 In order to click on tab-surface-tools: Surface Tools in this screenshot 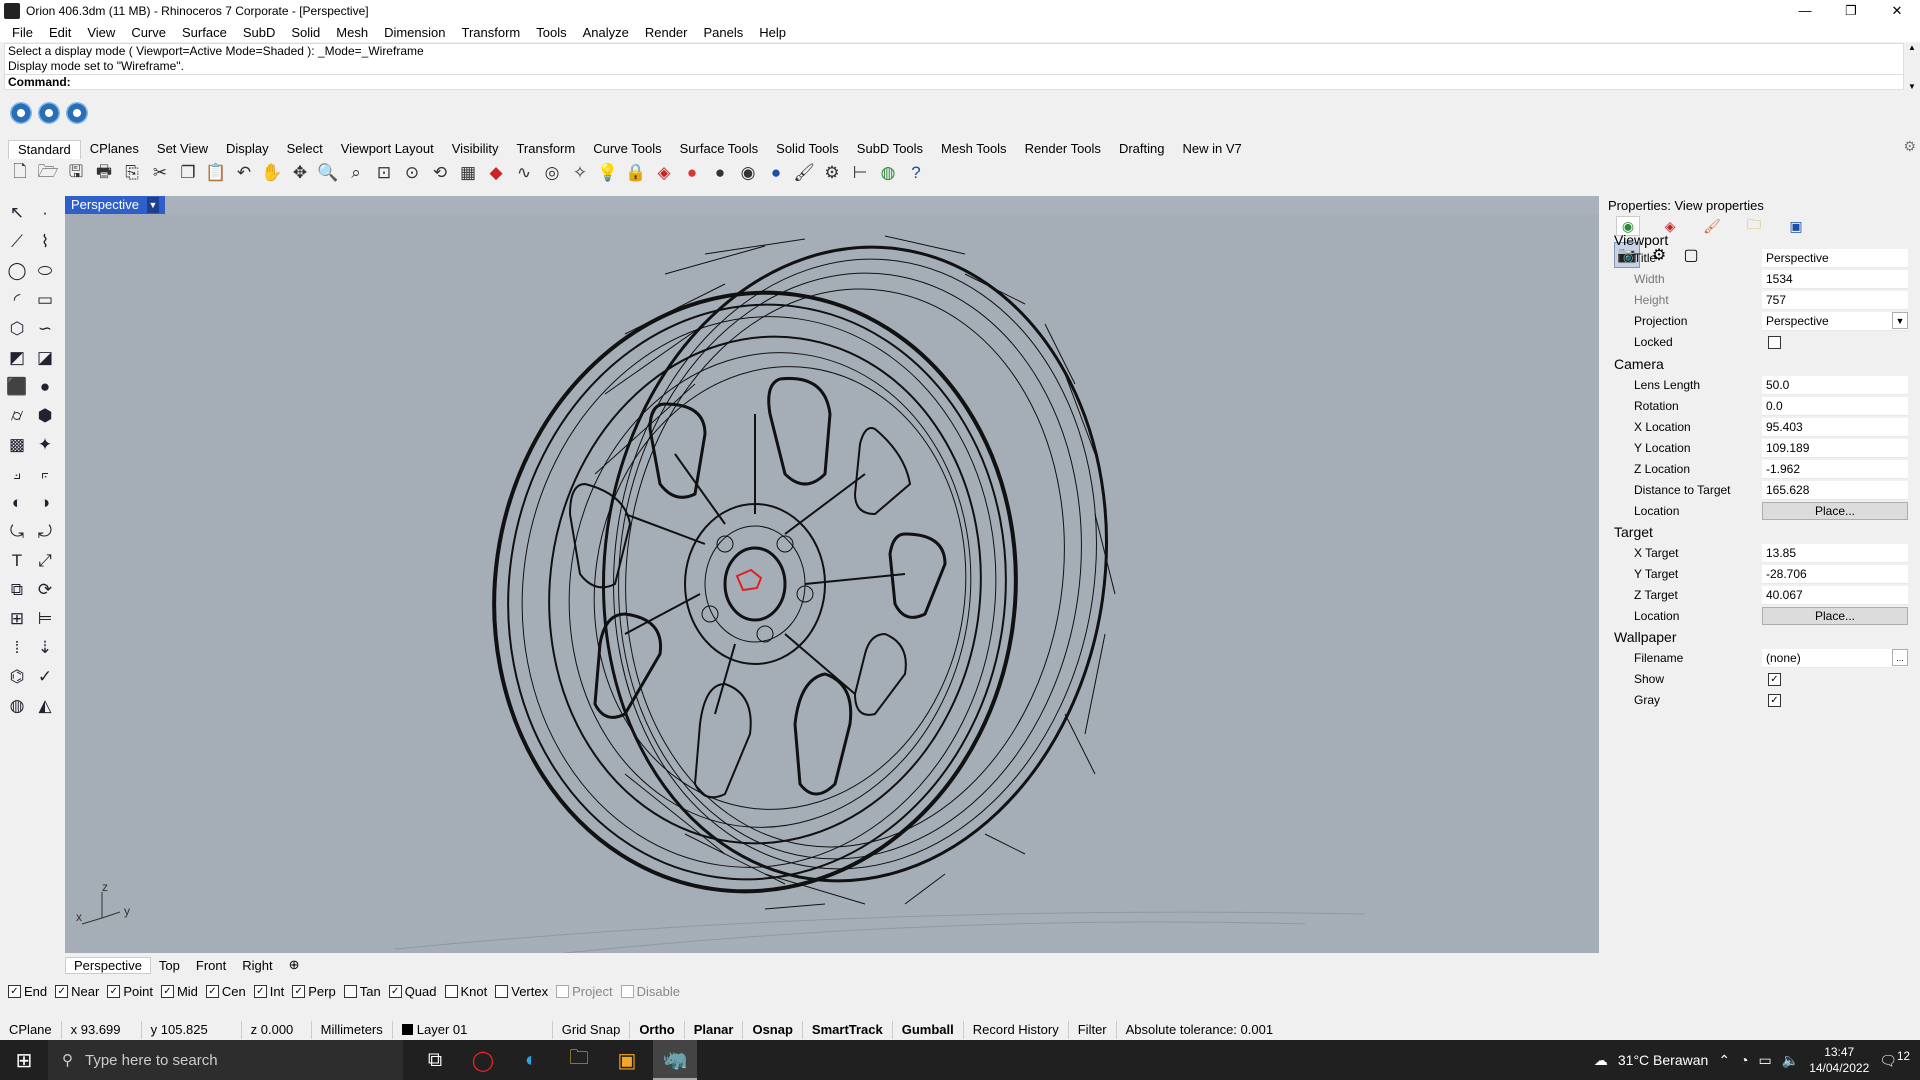, I will do `click(719, 149)`.